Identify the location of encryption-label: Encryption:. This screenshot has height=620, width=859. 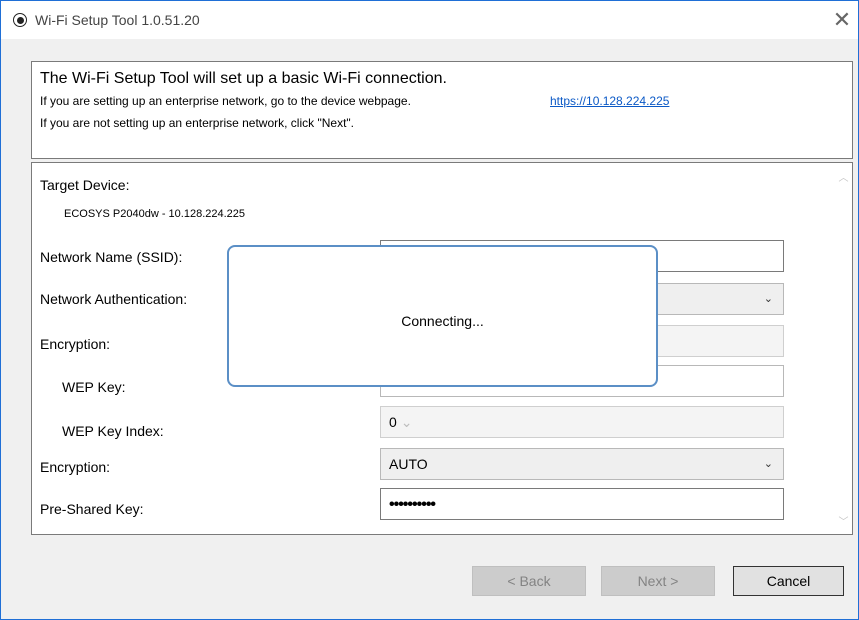
(75, 467).